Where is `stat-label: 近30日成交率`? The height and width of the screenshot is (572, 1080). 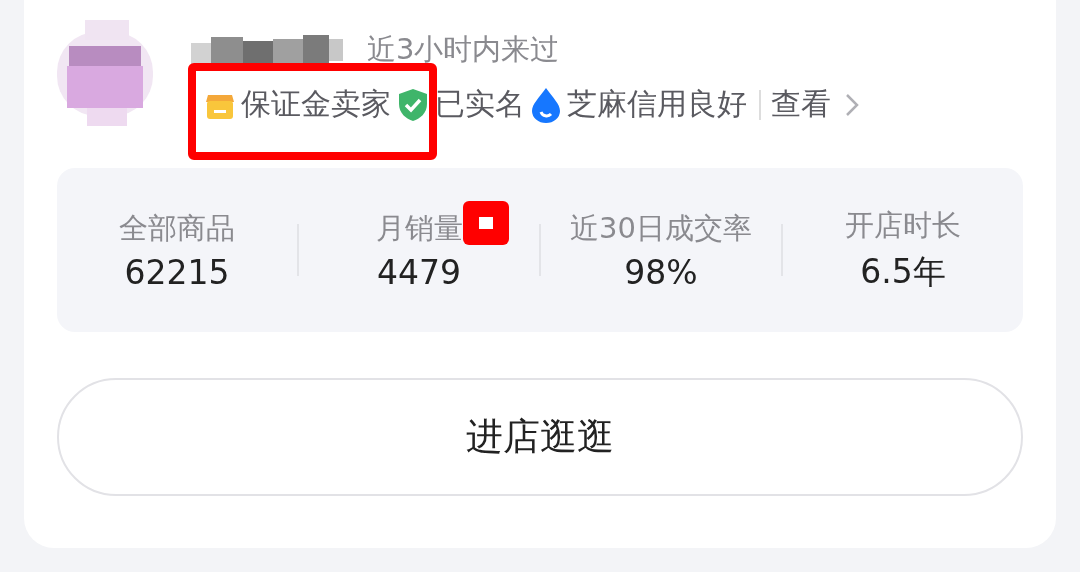 stat-label: 近30日成交率 is located at coordinates (661, 227).